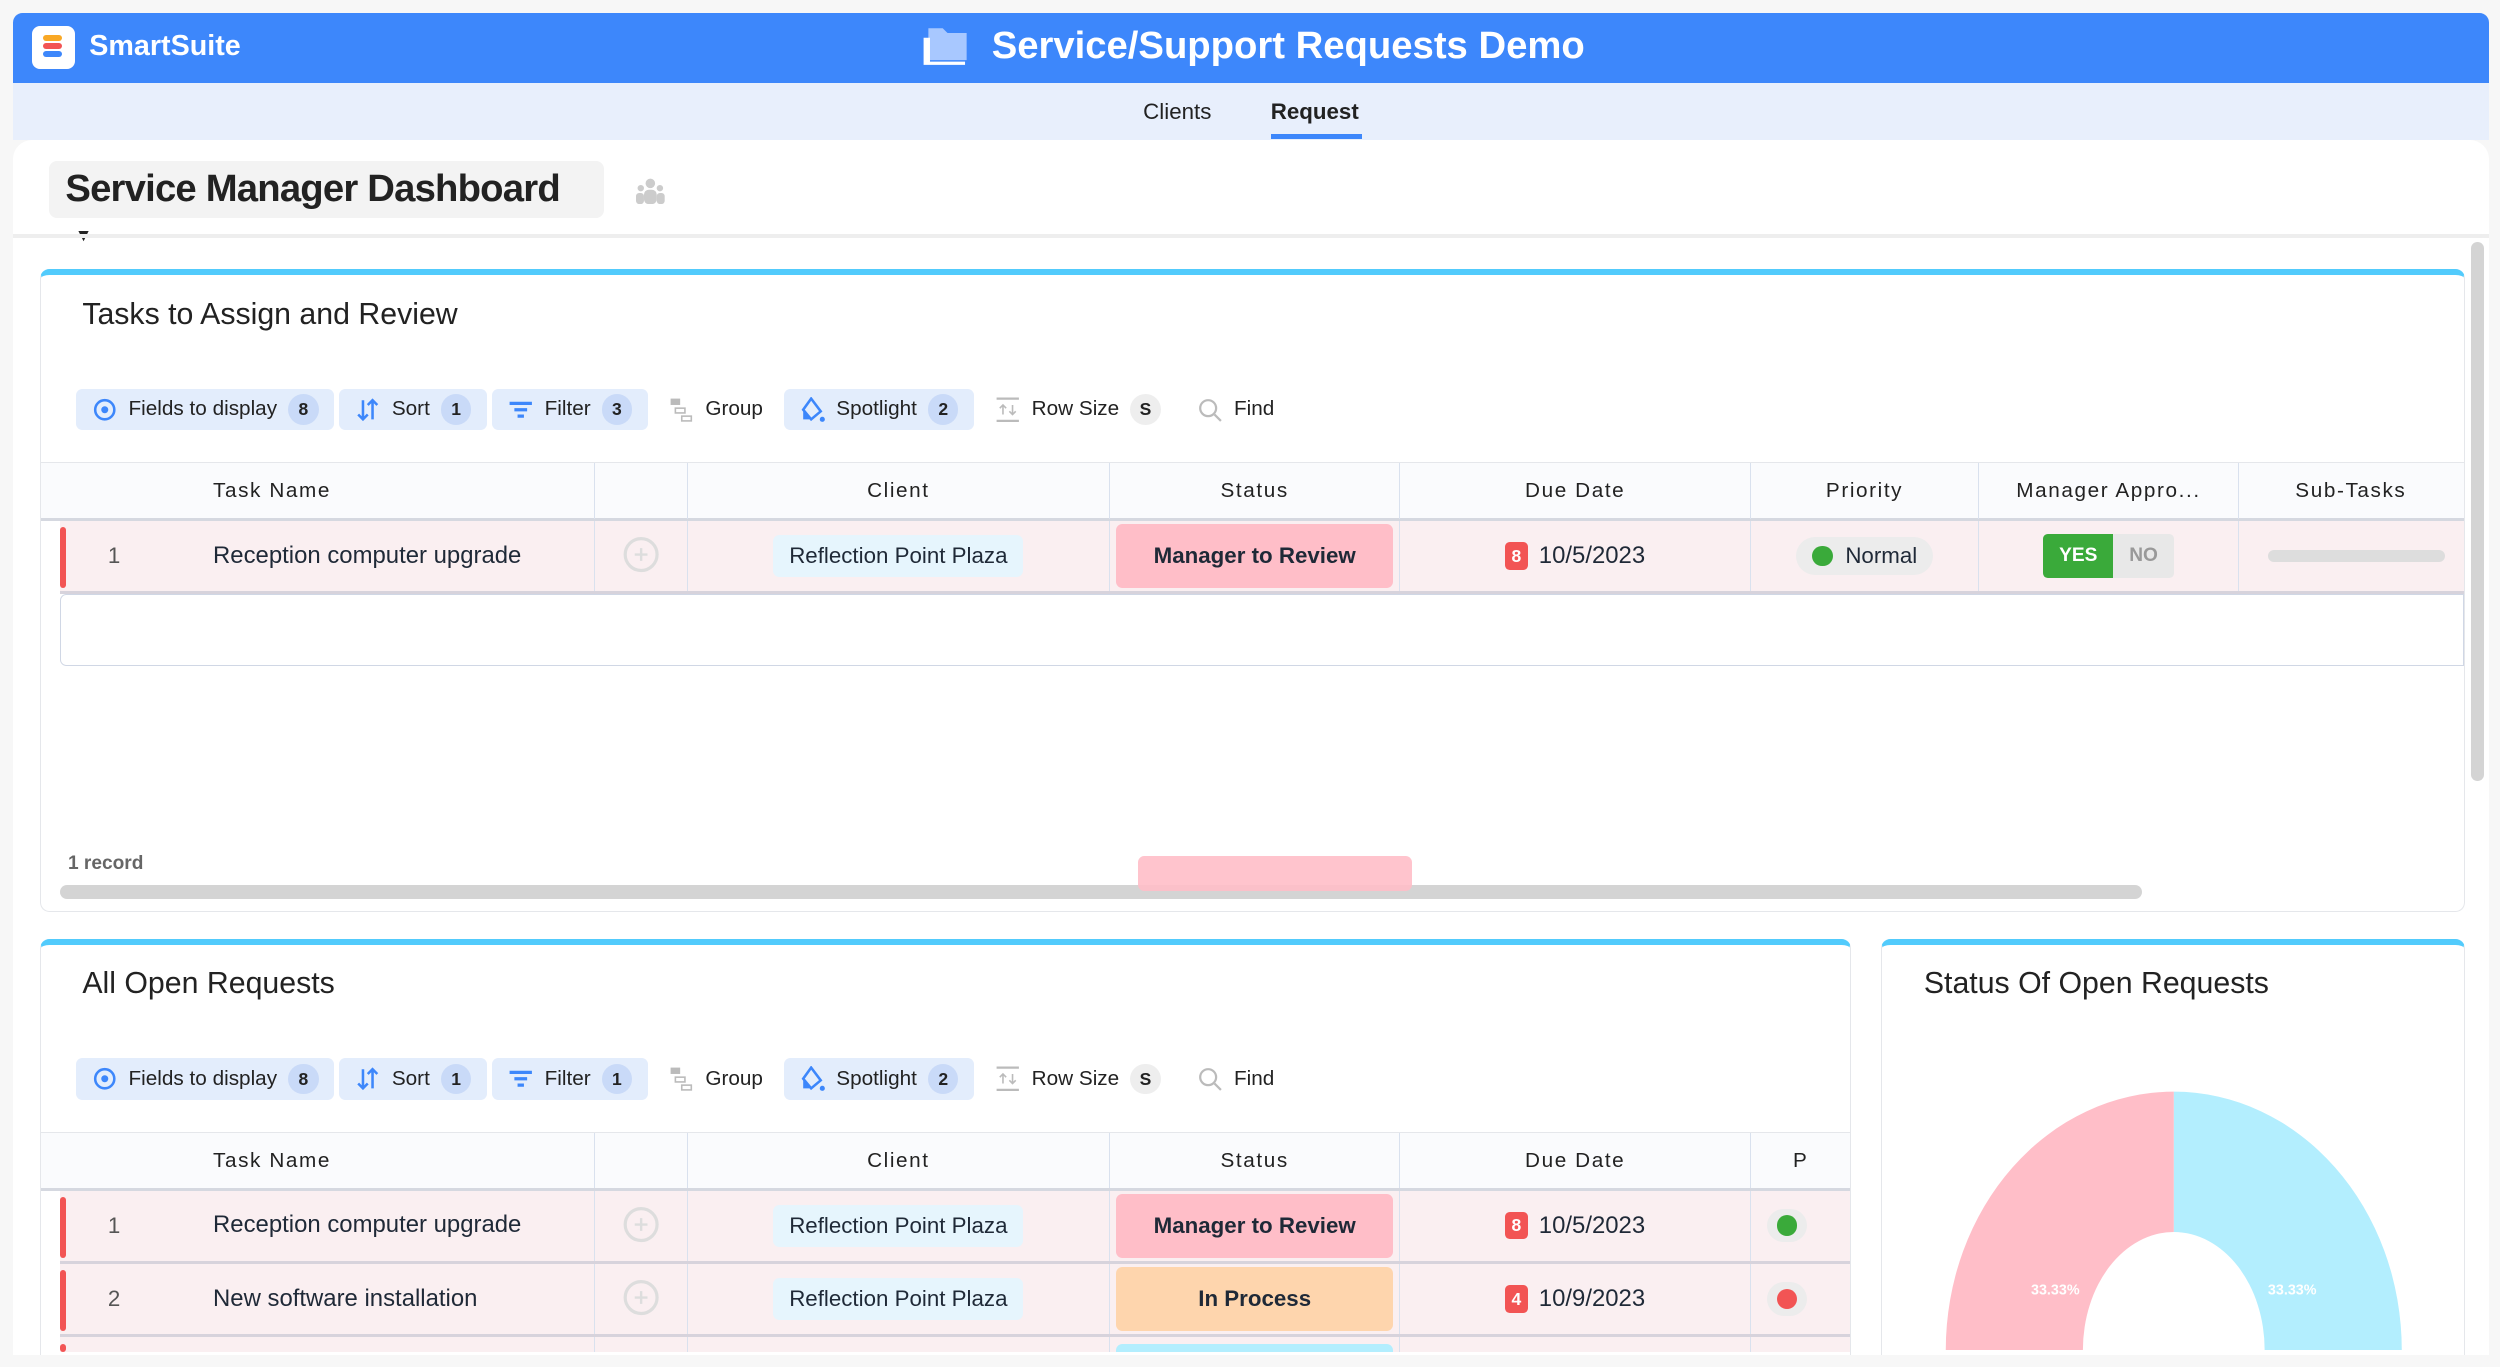  What do you see at coordinates (650, 191) in the screenshot?
I see `members-icon` at bounding box center [650, 191].